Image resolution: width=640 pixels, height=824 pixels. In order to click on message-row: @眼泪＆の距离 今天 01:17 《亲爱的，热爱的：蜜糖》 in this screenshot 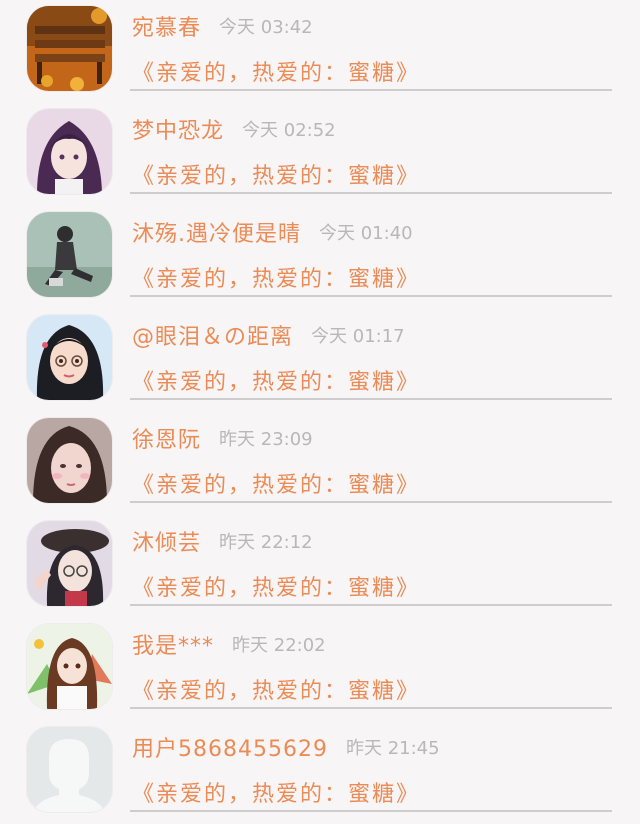, I will do `click(320, 360)`.